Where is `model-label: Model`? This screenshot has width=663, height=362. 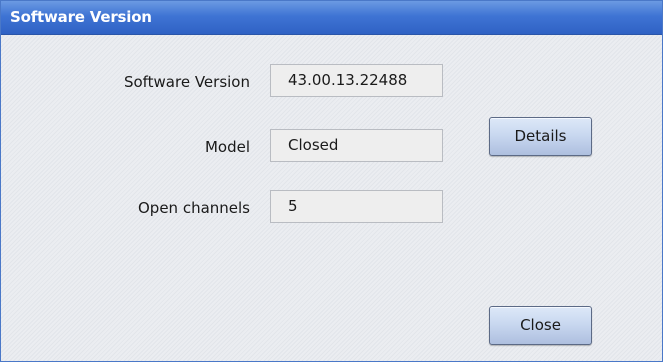 model-label: Model is located at coordinates (227, 147).